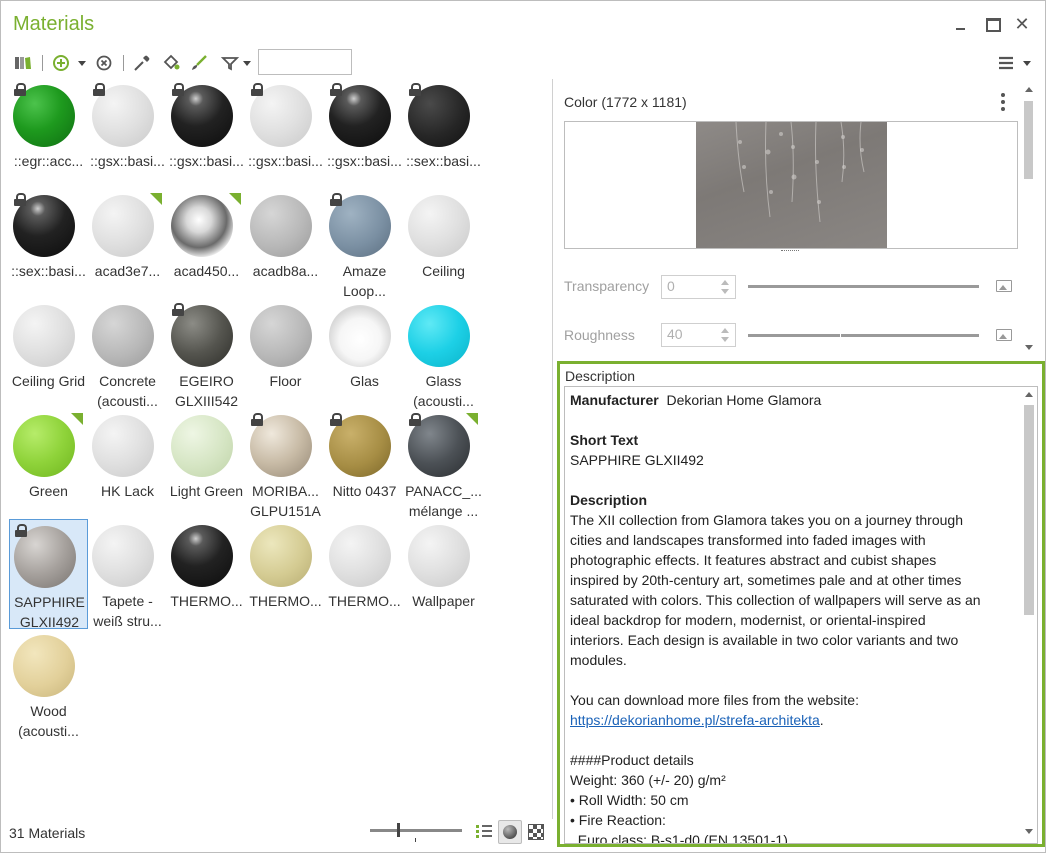 The width and height of the screenshot is (1046, 853). What do you see at coordinates (863, 335) in the screenshot?
I see `roughness-slider` at bounding box center [863, 335].